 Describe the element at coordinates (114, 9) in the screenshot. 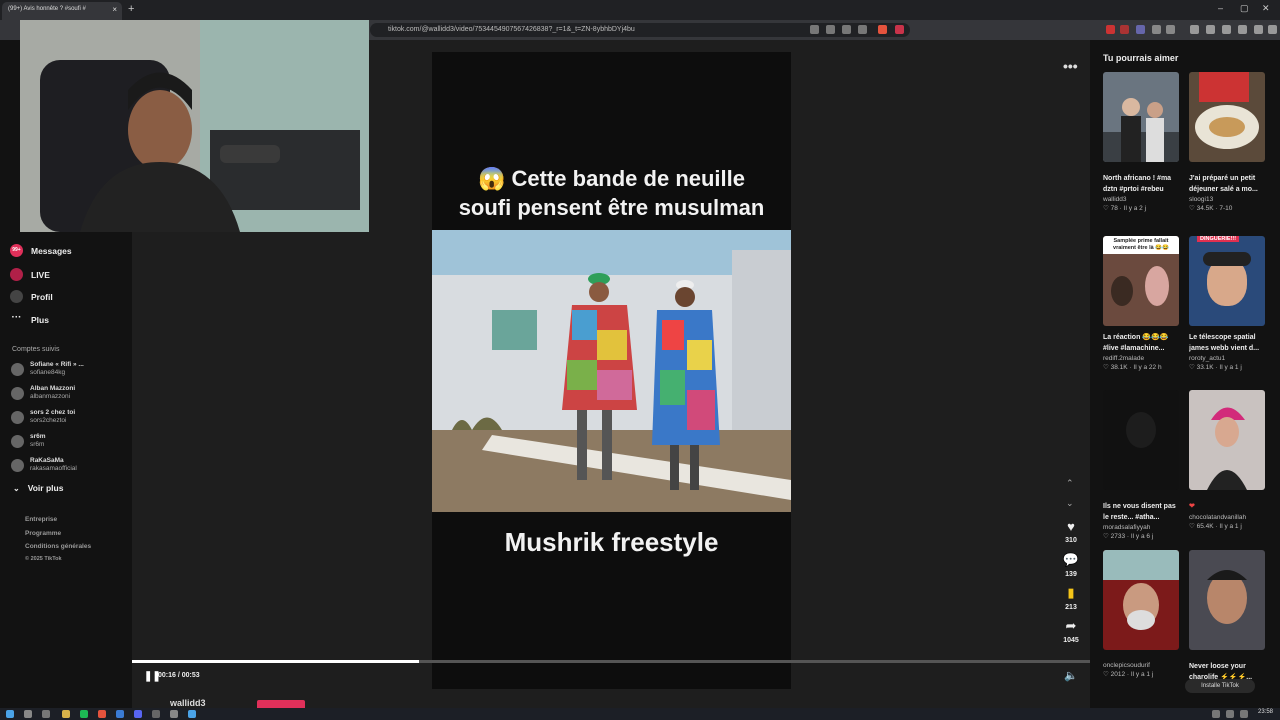

I see `close-tab-icon: ×` at that location.